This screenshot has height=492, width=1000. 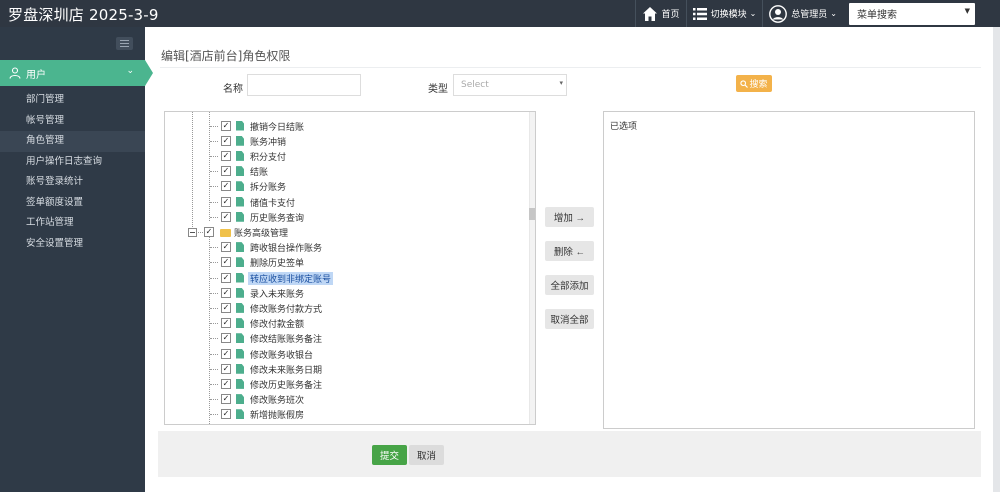 I want to click on tree-node: ✓ 拆分账务, so click(x=345, y=186).